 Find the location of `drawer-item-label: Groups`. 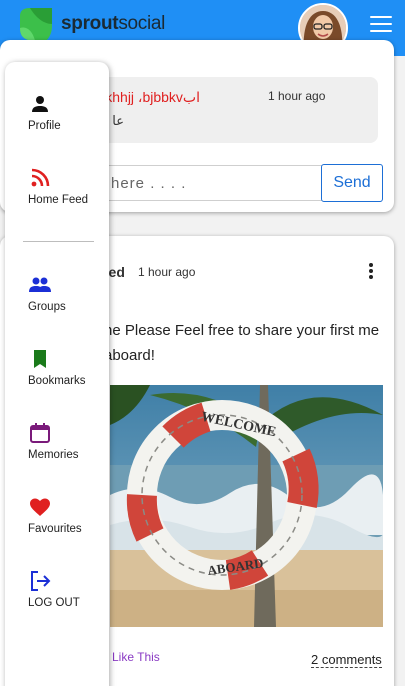

drawer-item-label: Groups is located at coordinates (47, 307).